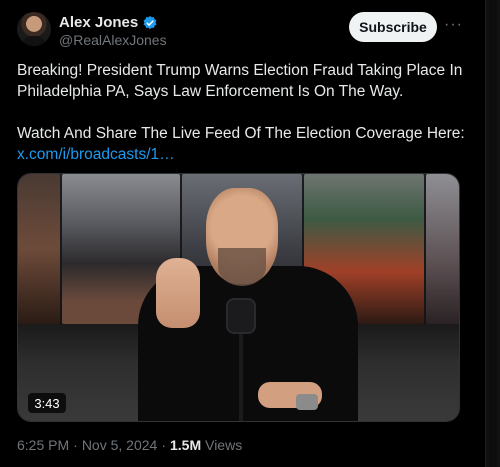 The height and width of the screenshot is (467, 500). What do you see at coordinates (178, 293) in the screenshot?
I see `speaker-raised-hand` at bounding box center [178, 293].